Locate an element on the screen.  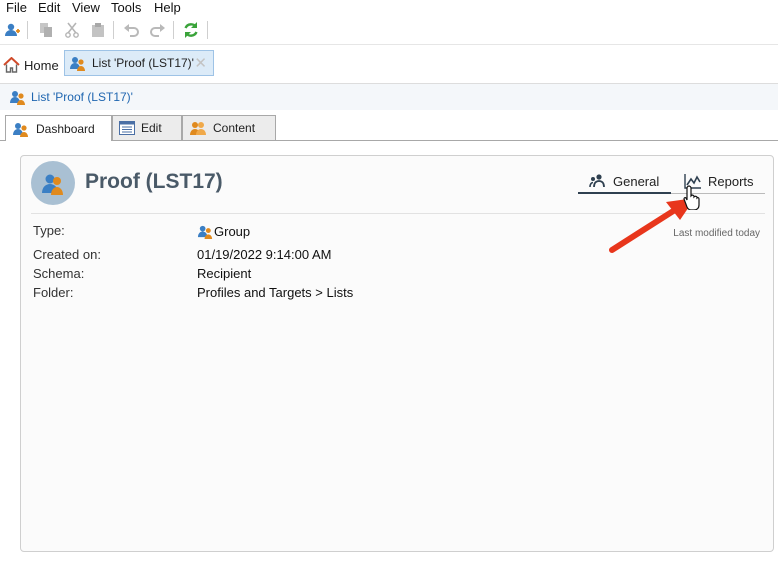
tab-edit: Edit is located at coordinates (147, 127).